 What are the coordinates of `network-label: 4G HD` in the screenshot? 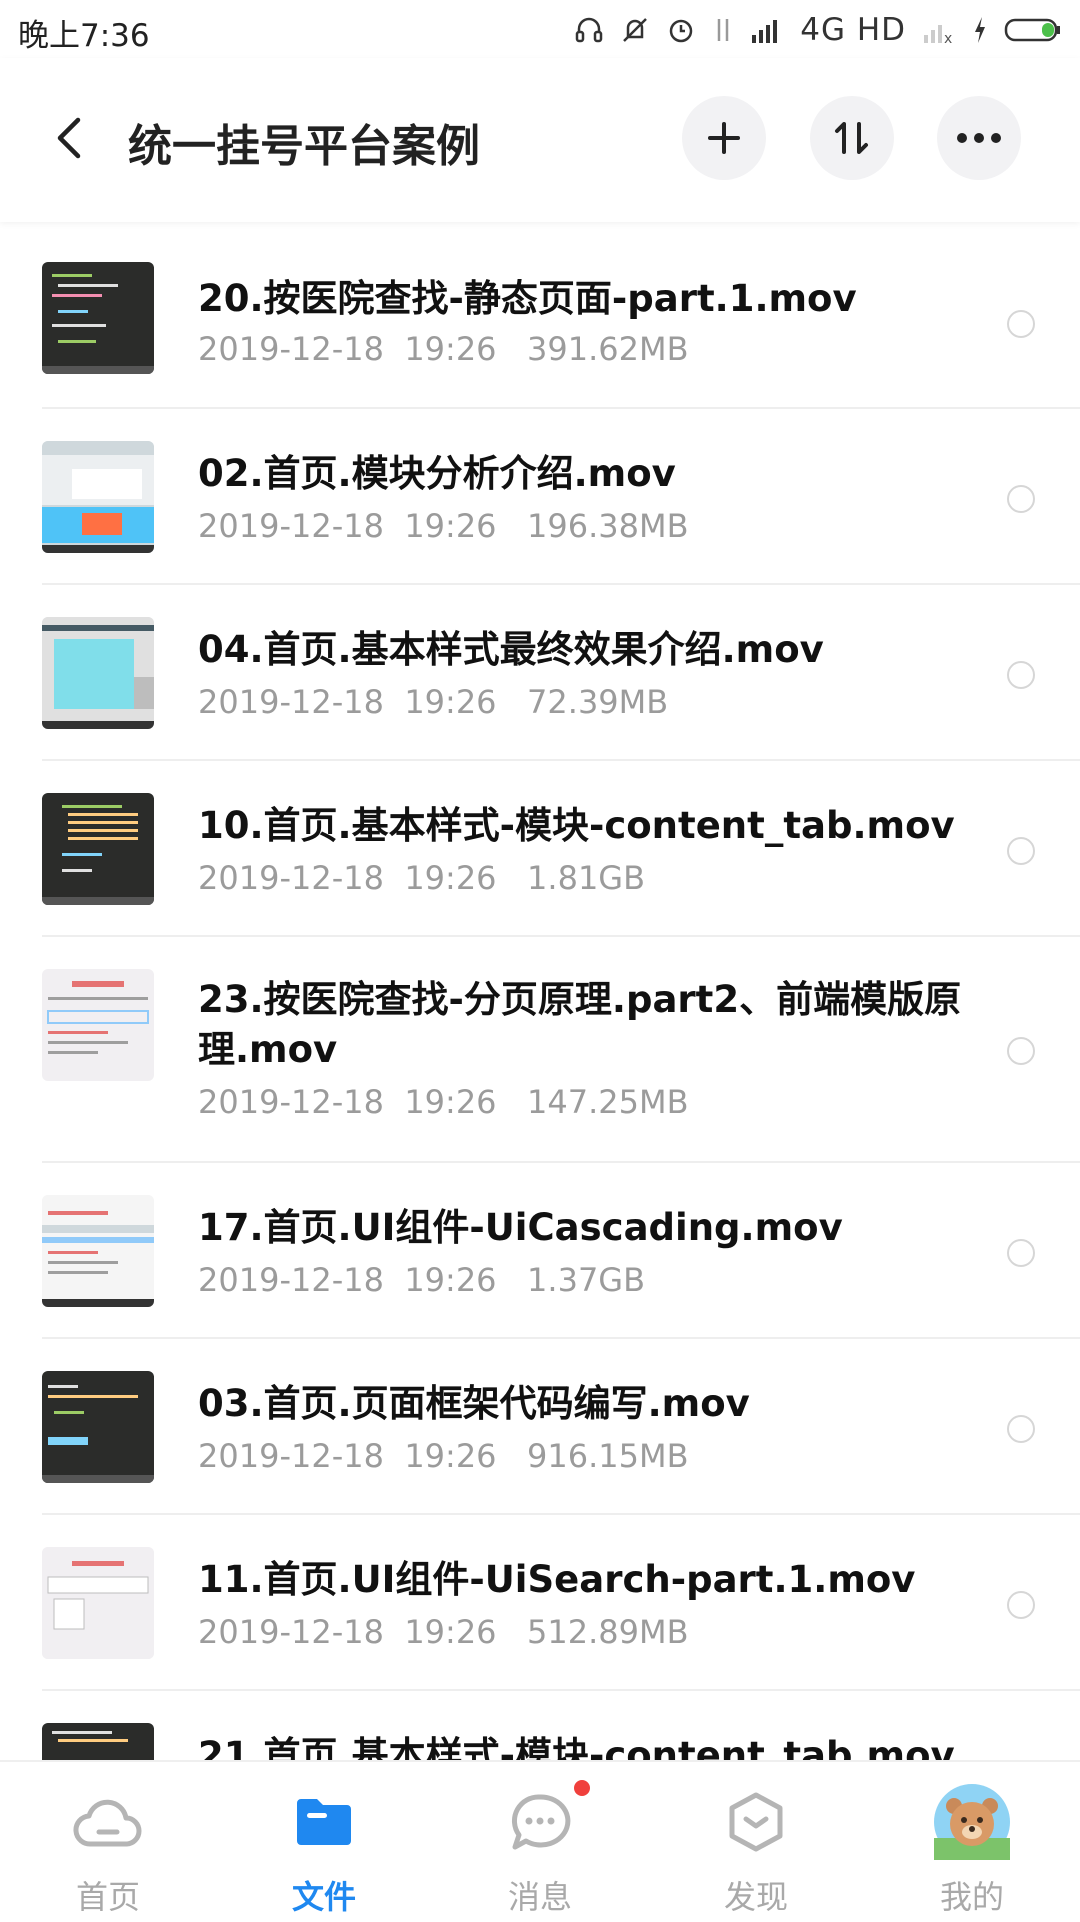 It's located at (853, 30).